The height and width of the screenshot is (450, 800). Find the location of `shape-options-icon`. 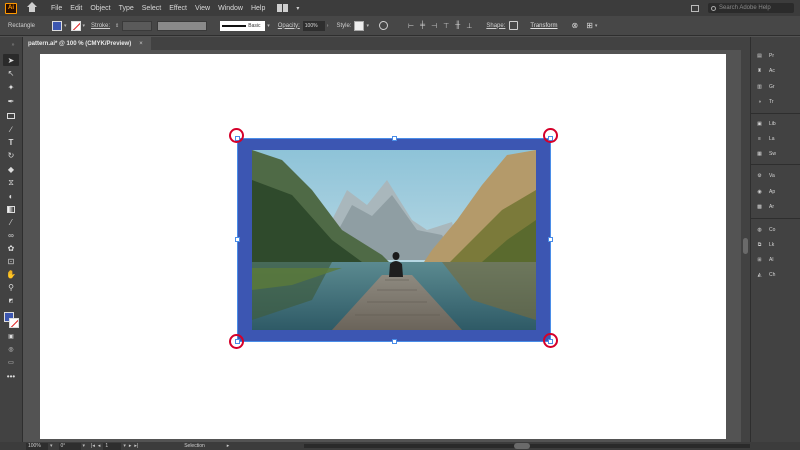

shape-options-icon is located at coordinates (514, 25).